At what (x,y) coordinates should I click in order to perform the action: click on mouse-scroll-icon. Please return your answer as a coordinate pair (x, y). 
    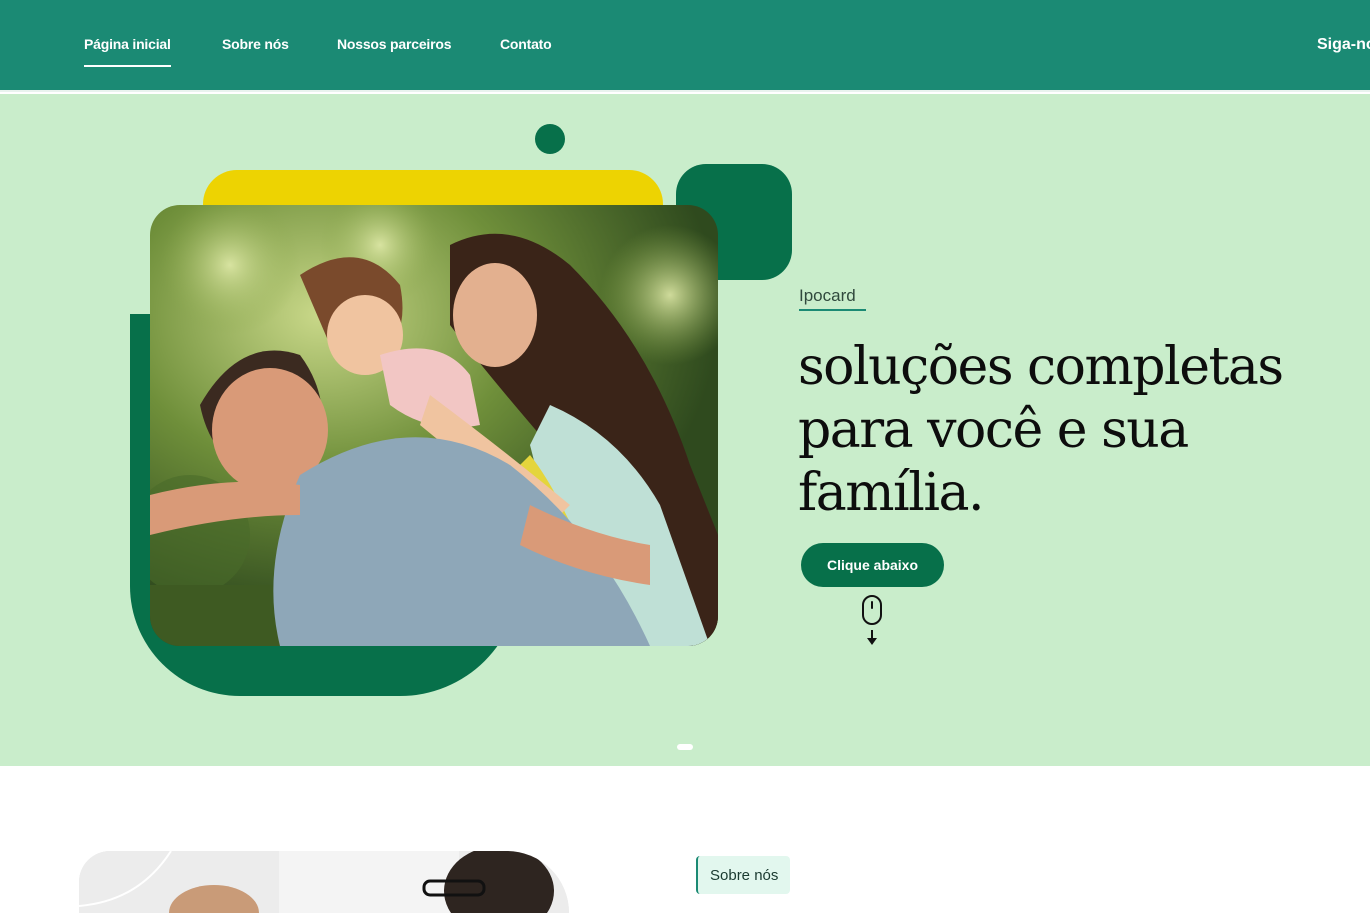
    Looking at the image, I should click on (872, 622).